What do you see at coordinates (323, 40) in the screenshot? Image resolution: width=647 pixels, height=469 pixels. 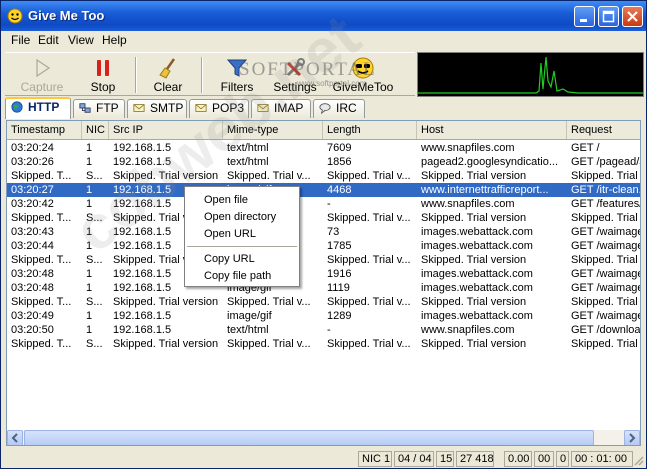 I see `menu-bar: File Edit View Help` at bounding box center [323, 40].